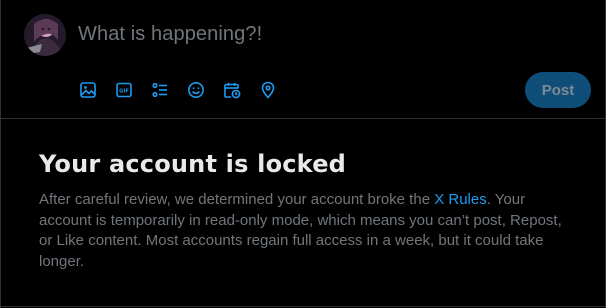  What do you see at coordinates (193, 164) in the screenshot?
I see `notice-title: Your account is locked` at bounding box center [193, 164].